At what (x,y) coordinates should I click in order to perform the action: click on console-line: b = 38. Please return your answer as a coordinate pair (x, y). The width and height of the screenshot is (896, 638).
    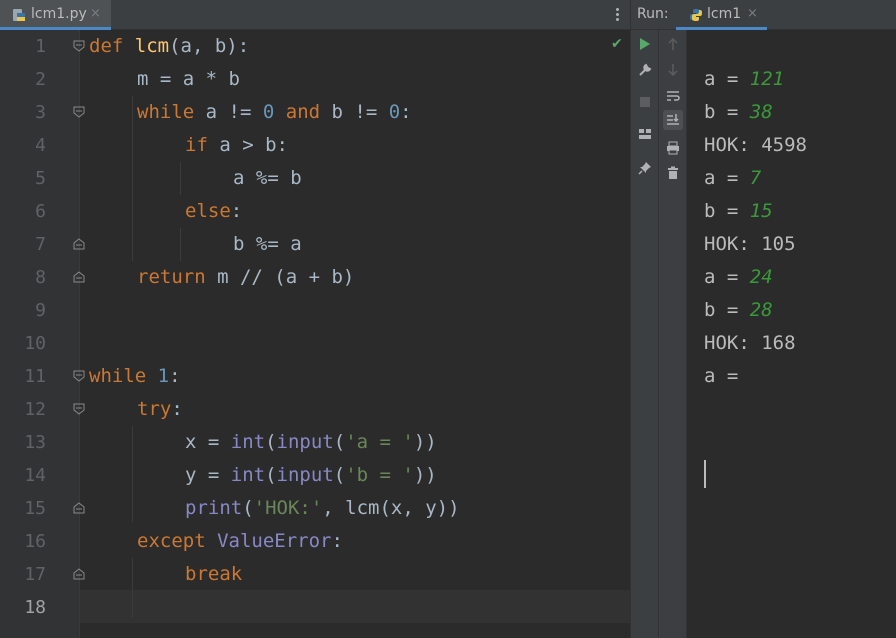
    Looking at the image, I should click on (738, 112).